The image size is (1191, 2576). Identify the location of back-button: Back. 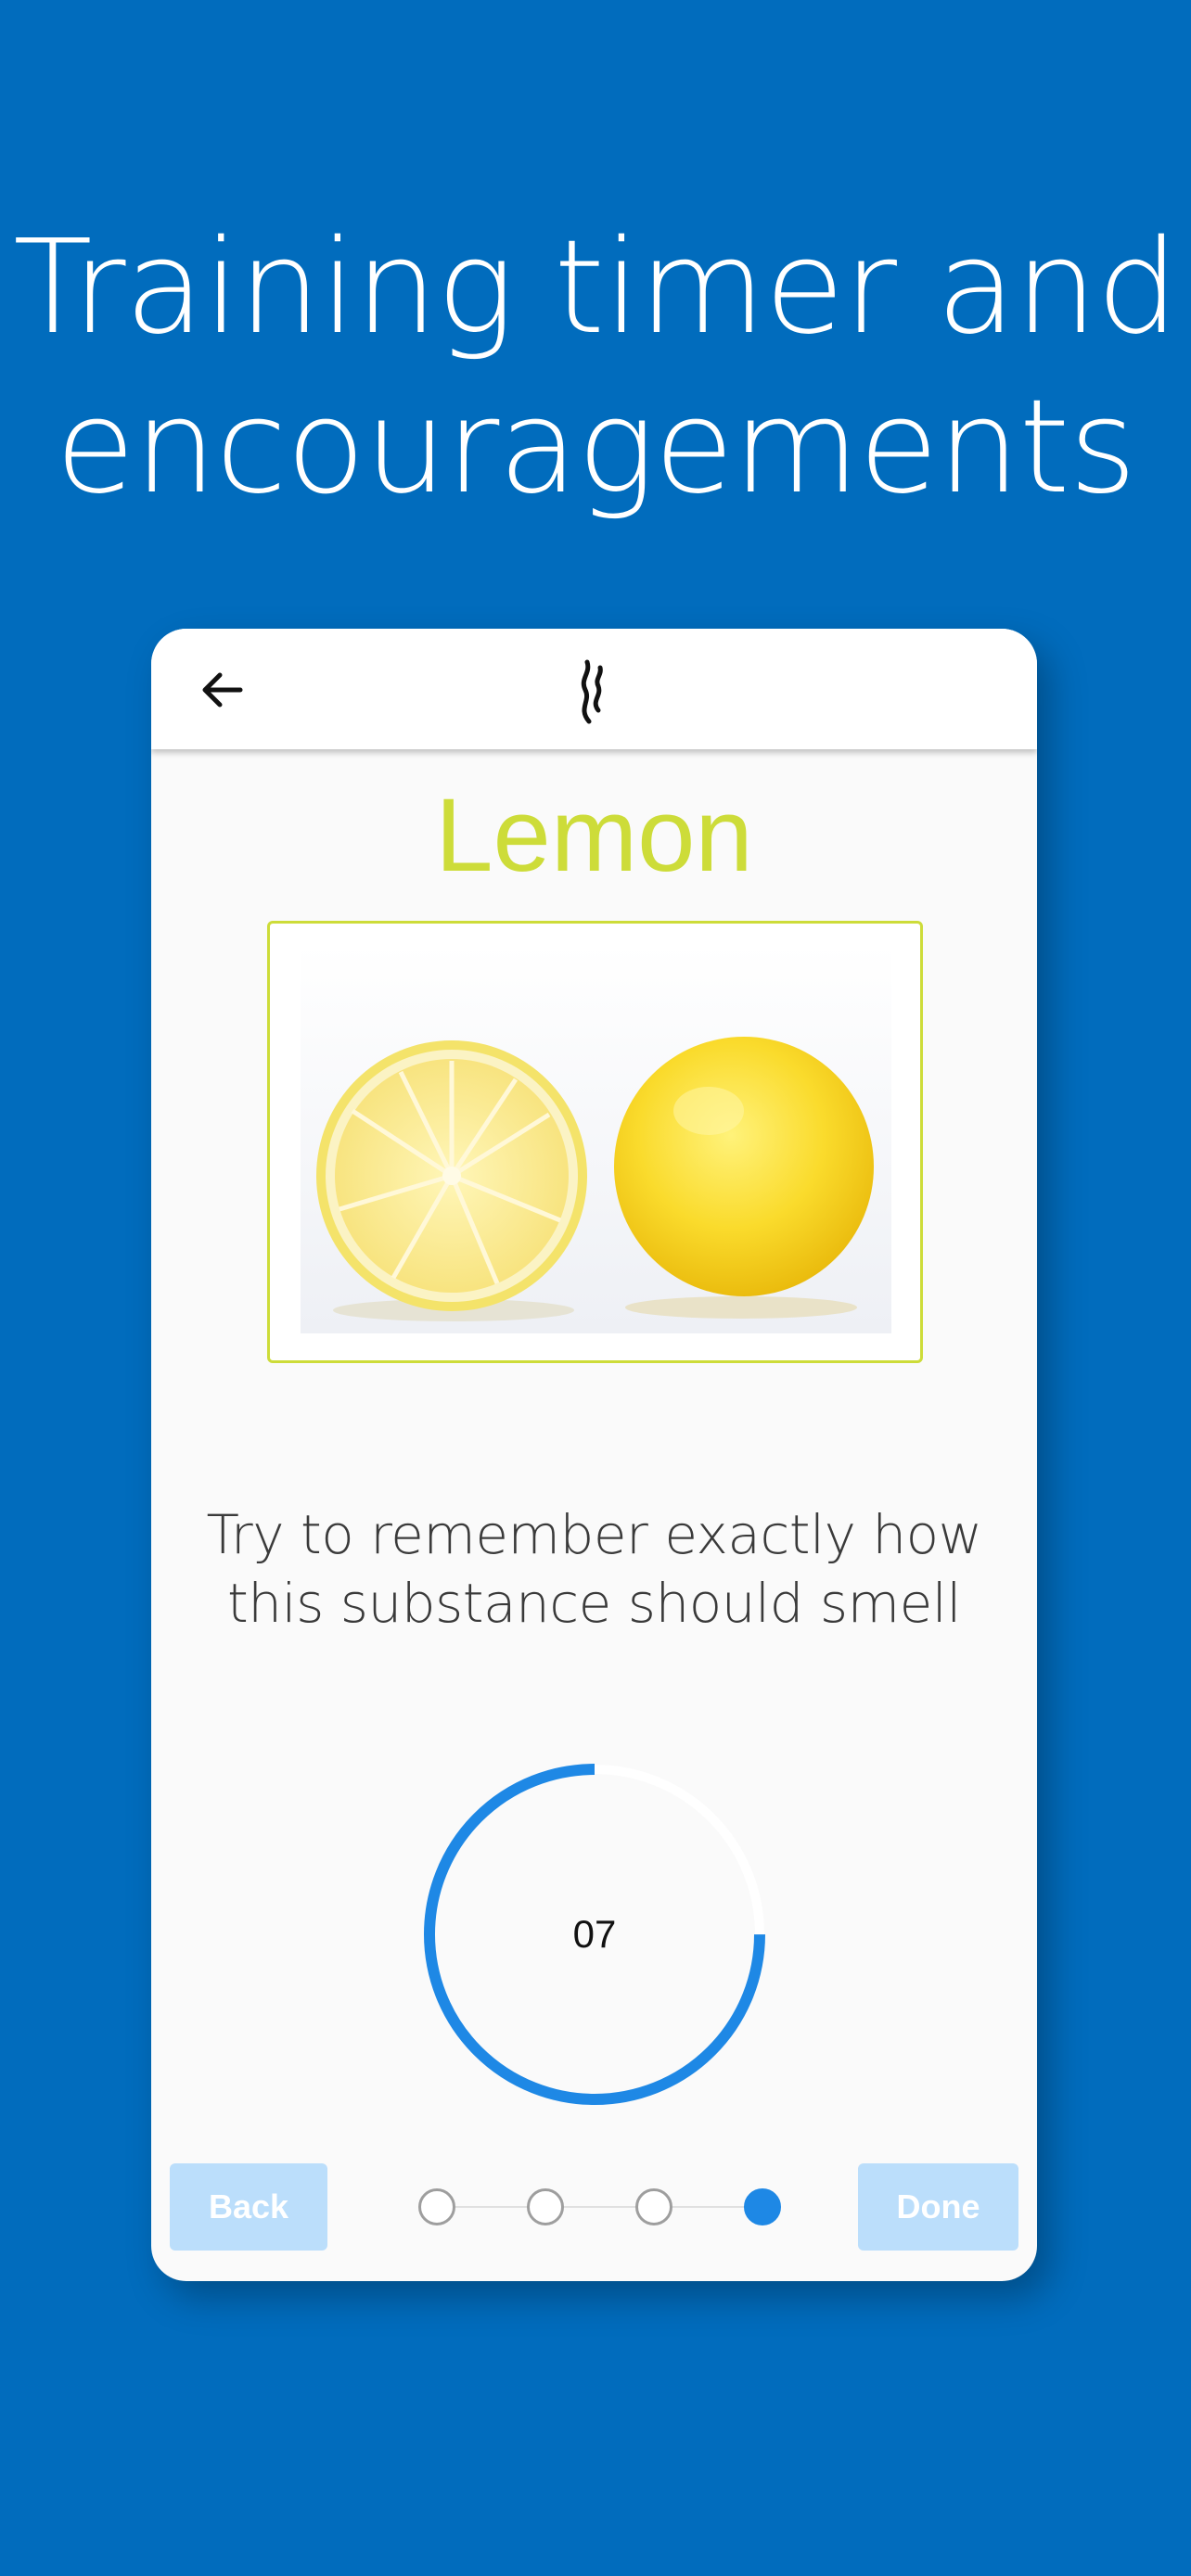
(248, 2207).